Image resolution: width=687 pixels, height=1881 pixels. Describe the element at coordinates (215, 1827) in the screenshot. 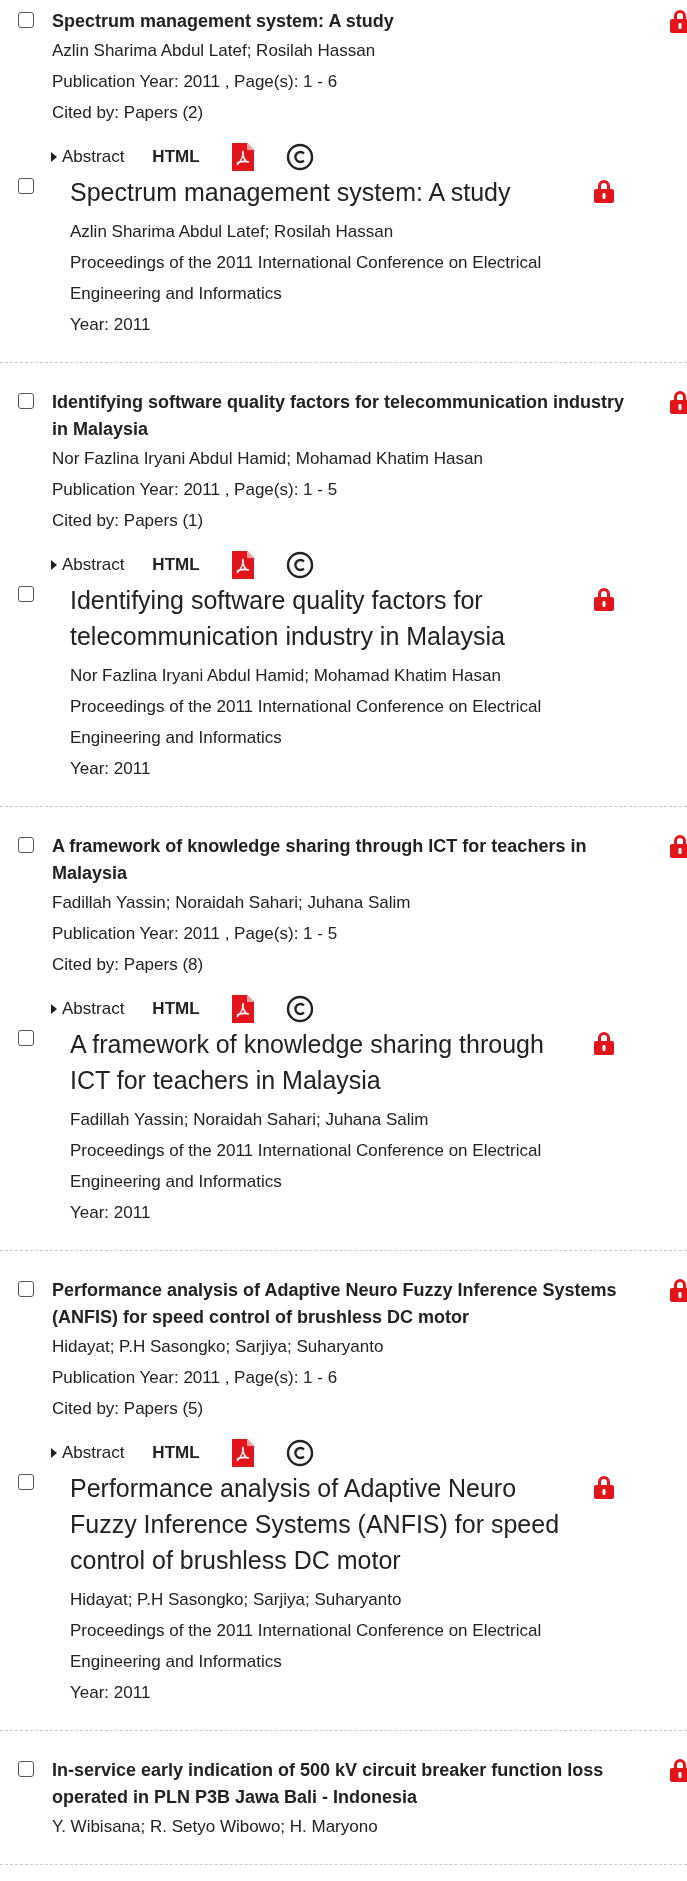

I see `authors: Y. Wibisana; R. Setyo Wibowo; H. Maryono` at that location.